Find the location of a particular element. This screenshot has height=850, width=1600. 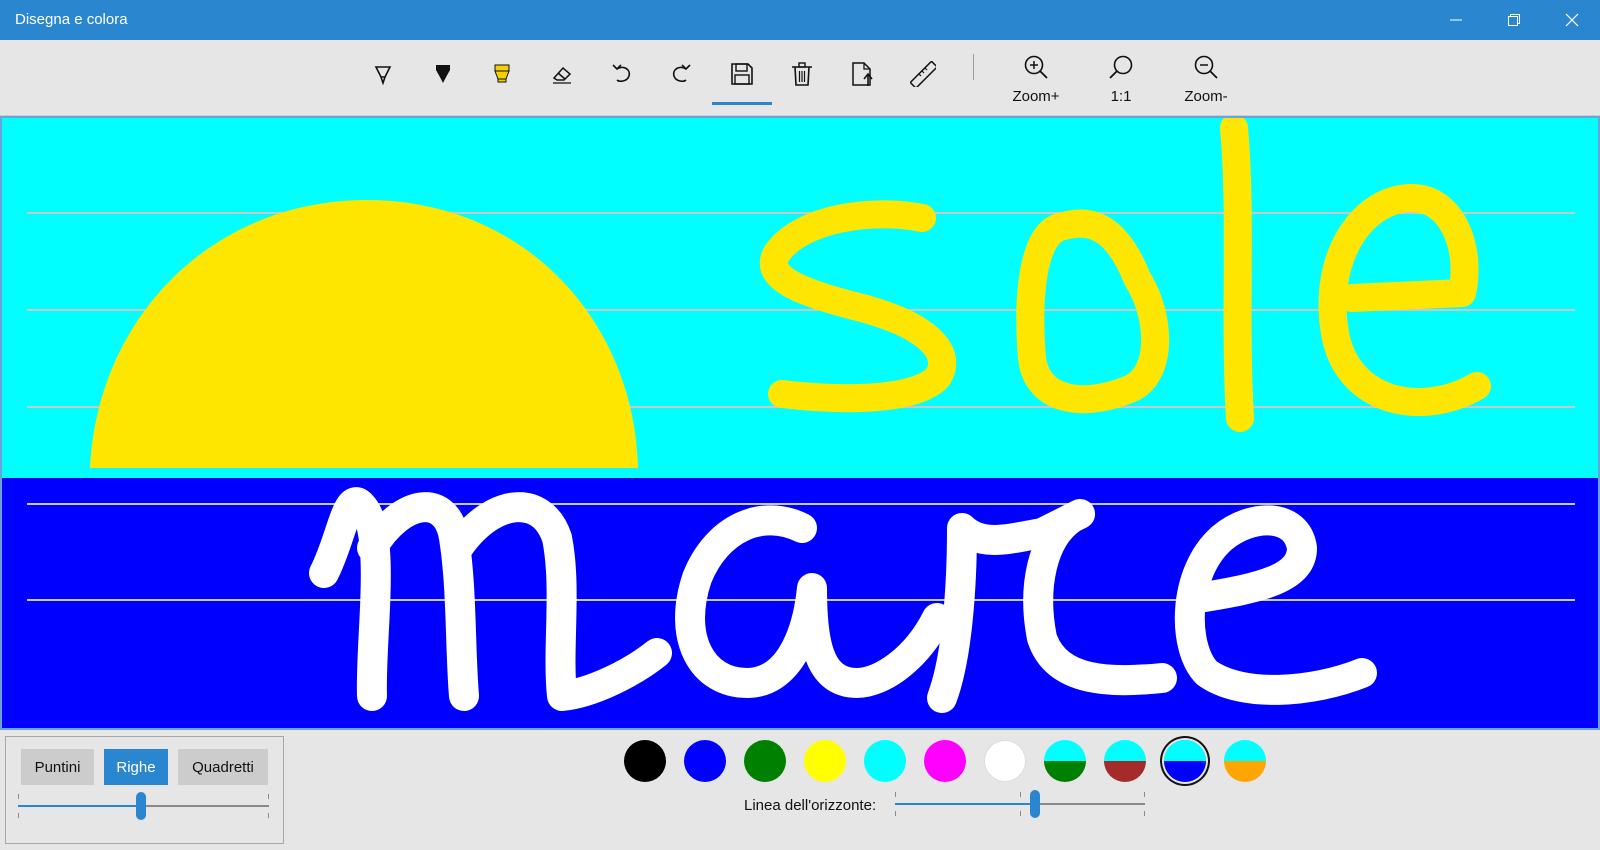

zoom-out-icon is located at coordinates (1206, 67).